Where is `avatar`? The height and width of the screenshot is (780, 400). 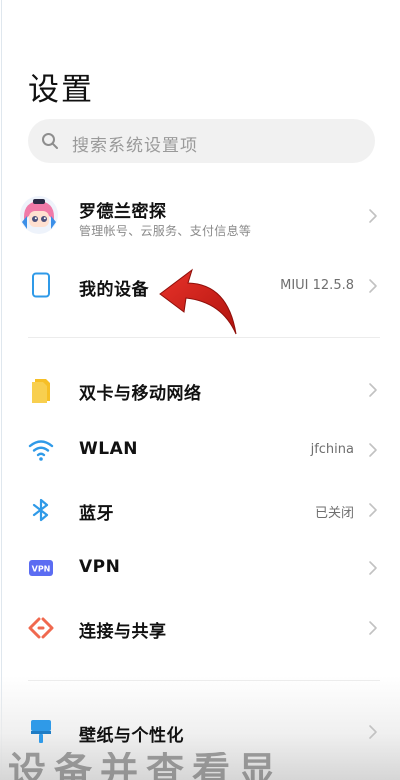 avatar is located at coordinates (39, 215).